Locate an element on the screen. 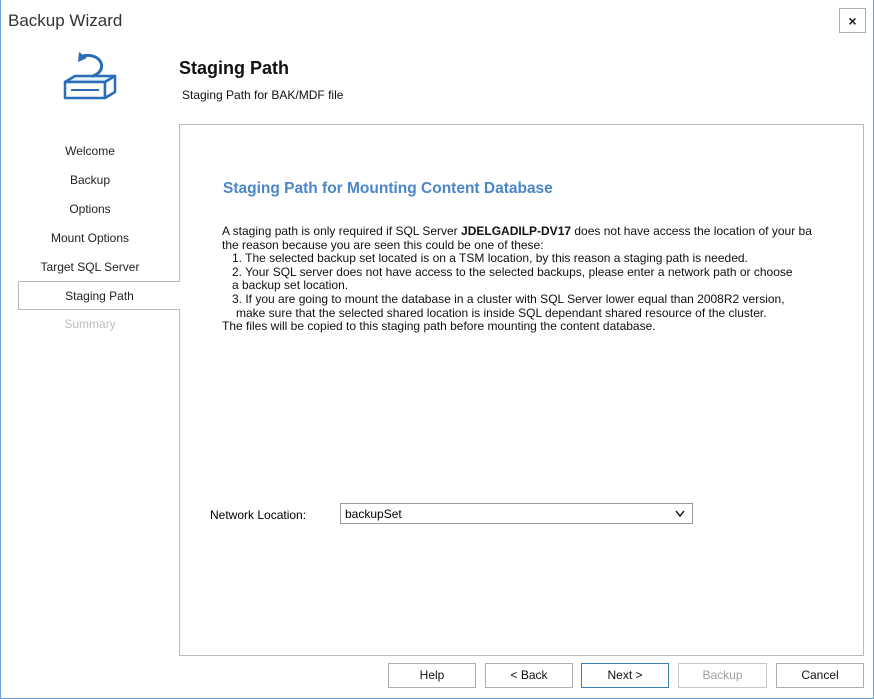 Image resolution: width=874 pixels, height=699 pixels. nav-item-backup: Backup is located at coordinates (90, 180).